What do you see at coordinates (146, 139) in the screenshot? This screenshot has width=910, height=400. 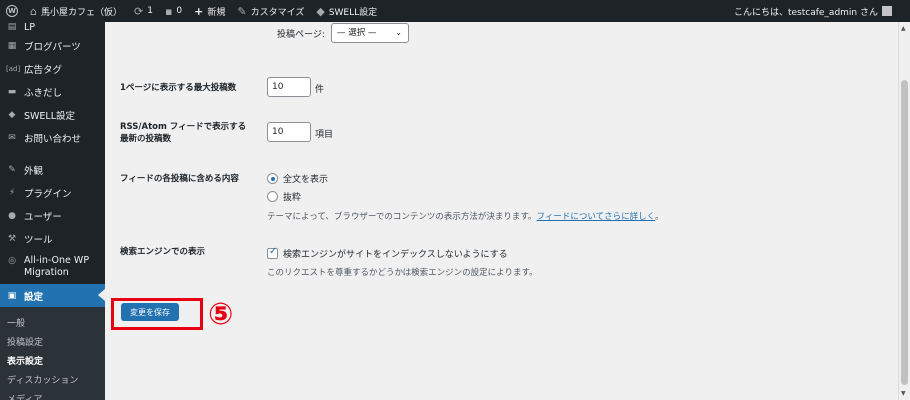 I see `feed-count-label-line2: 最新の投稿数` at bounding box center [146, 139].